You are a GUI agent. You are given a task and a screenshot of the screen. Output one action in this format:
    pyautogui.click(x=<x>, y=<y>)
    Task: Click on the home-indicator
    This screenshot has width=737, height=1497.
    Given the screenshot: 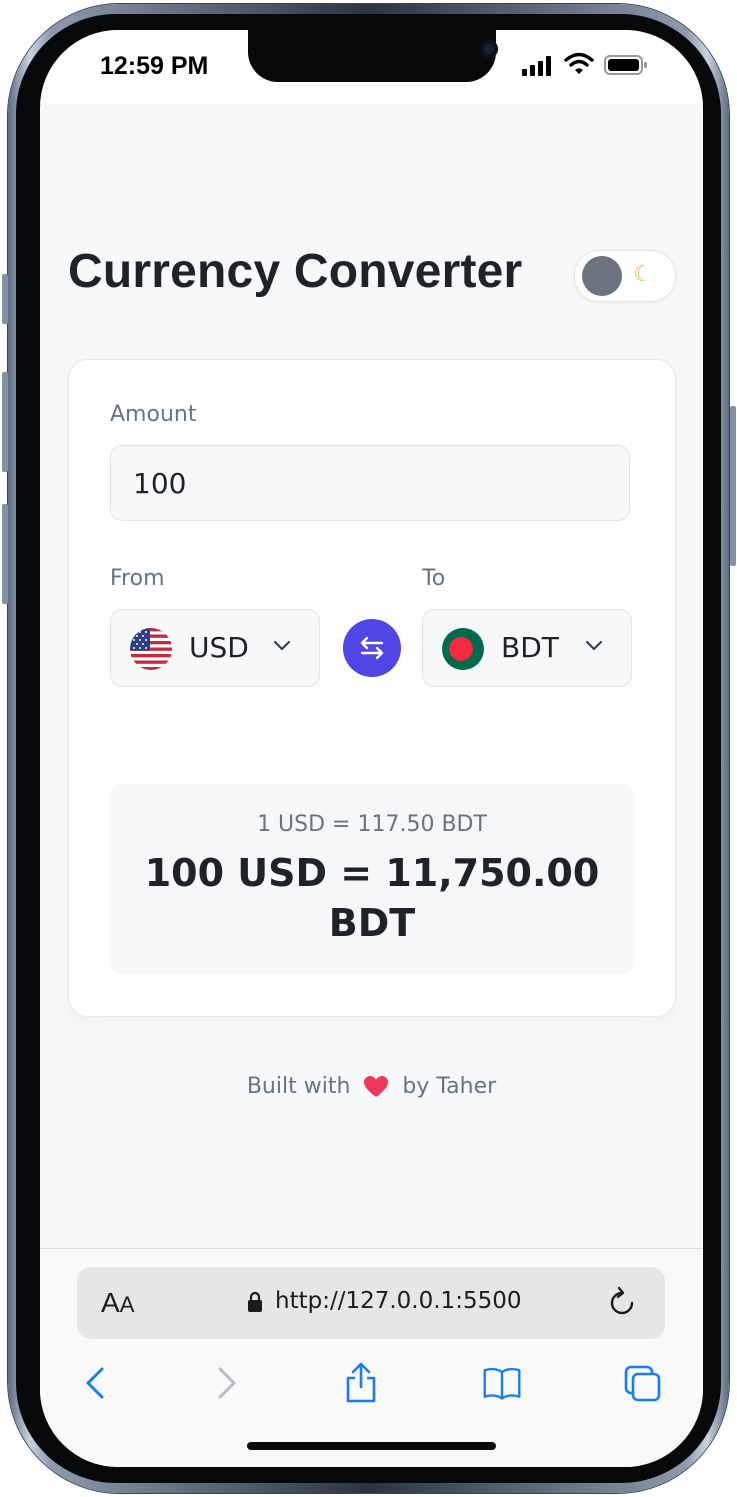 What is the action you would take?
    pyautogui.click(x=371, y=1446)
    